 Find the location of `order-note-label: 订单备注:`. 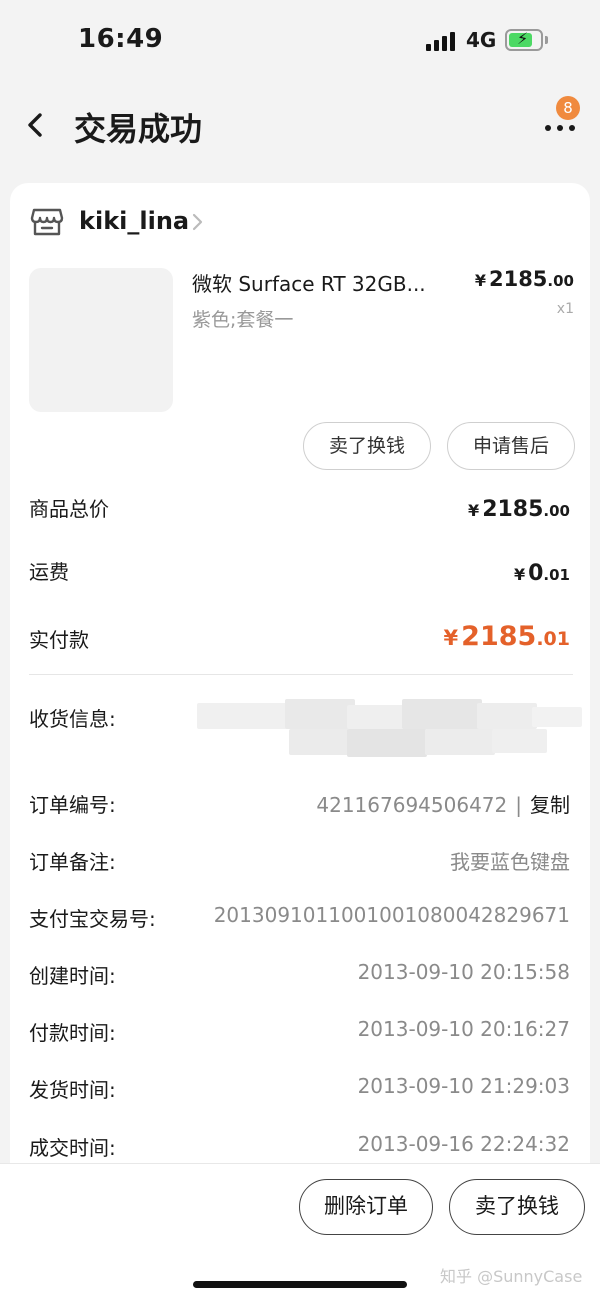

order-note-label: 订单备注: is located at coordinates (72, 862).